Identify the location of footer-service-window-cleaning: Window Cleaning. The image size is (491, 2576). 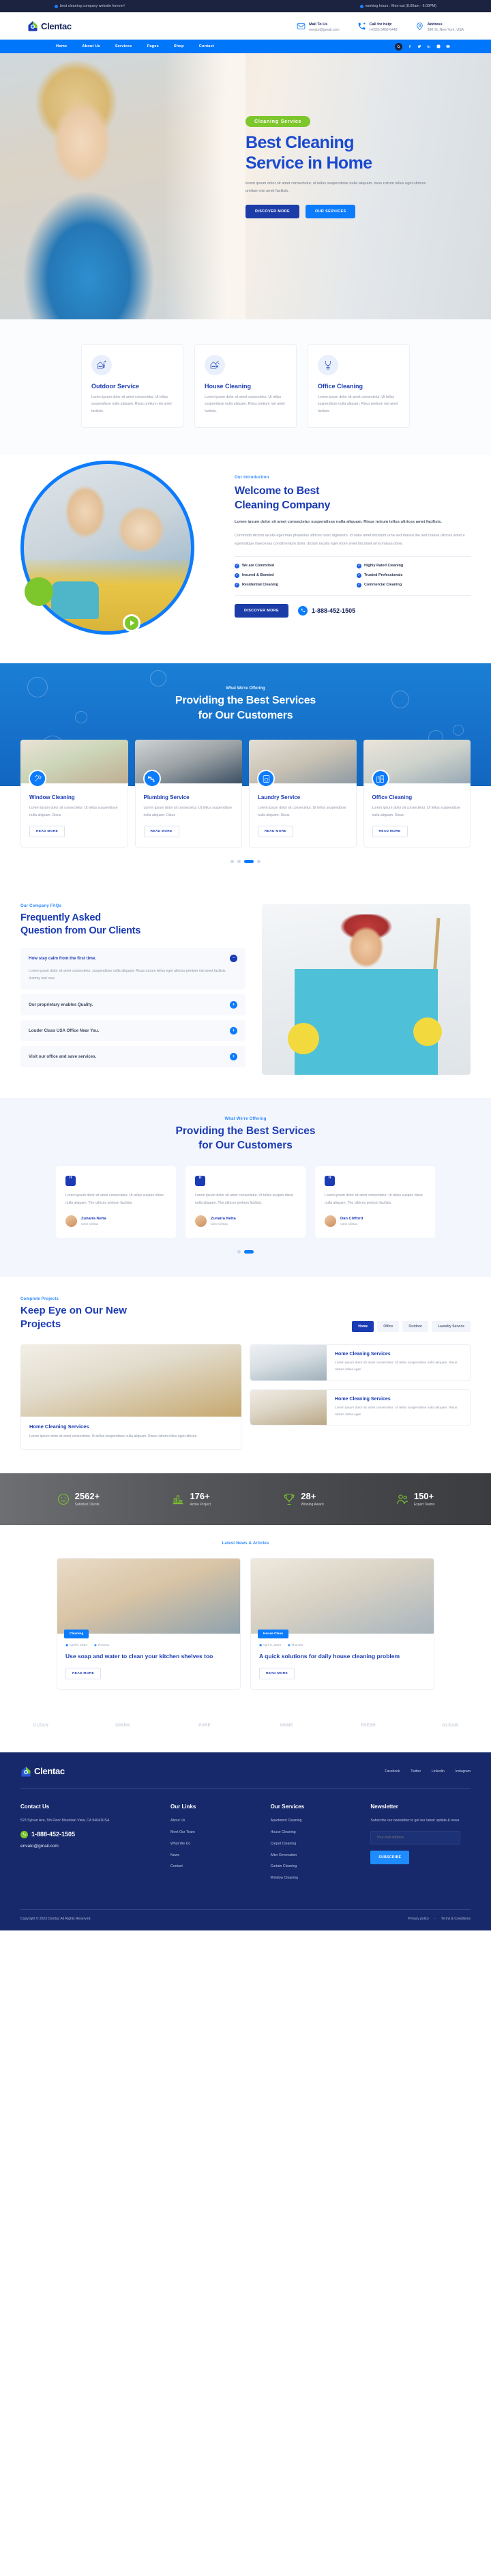
(321, 1878).